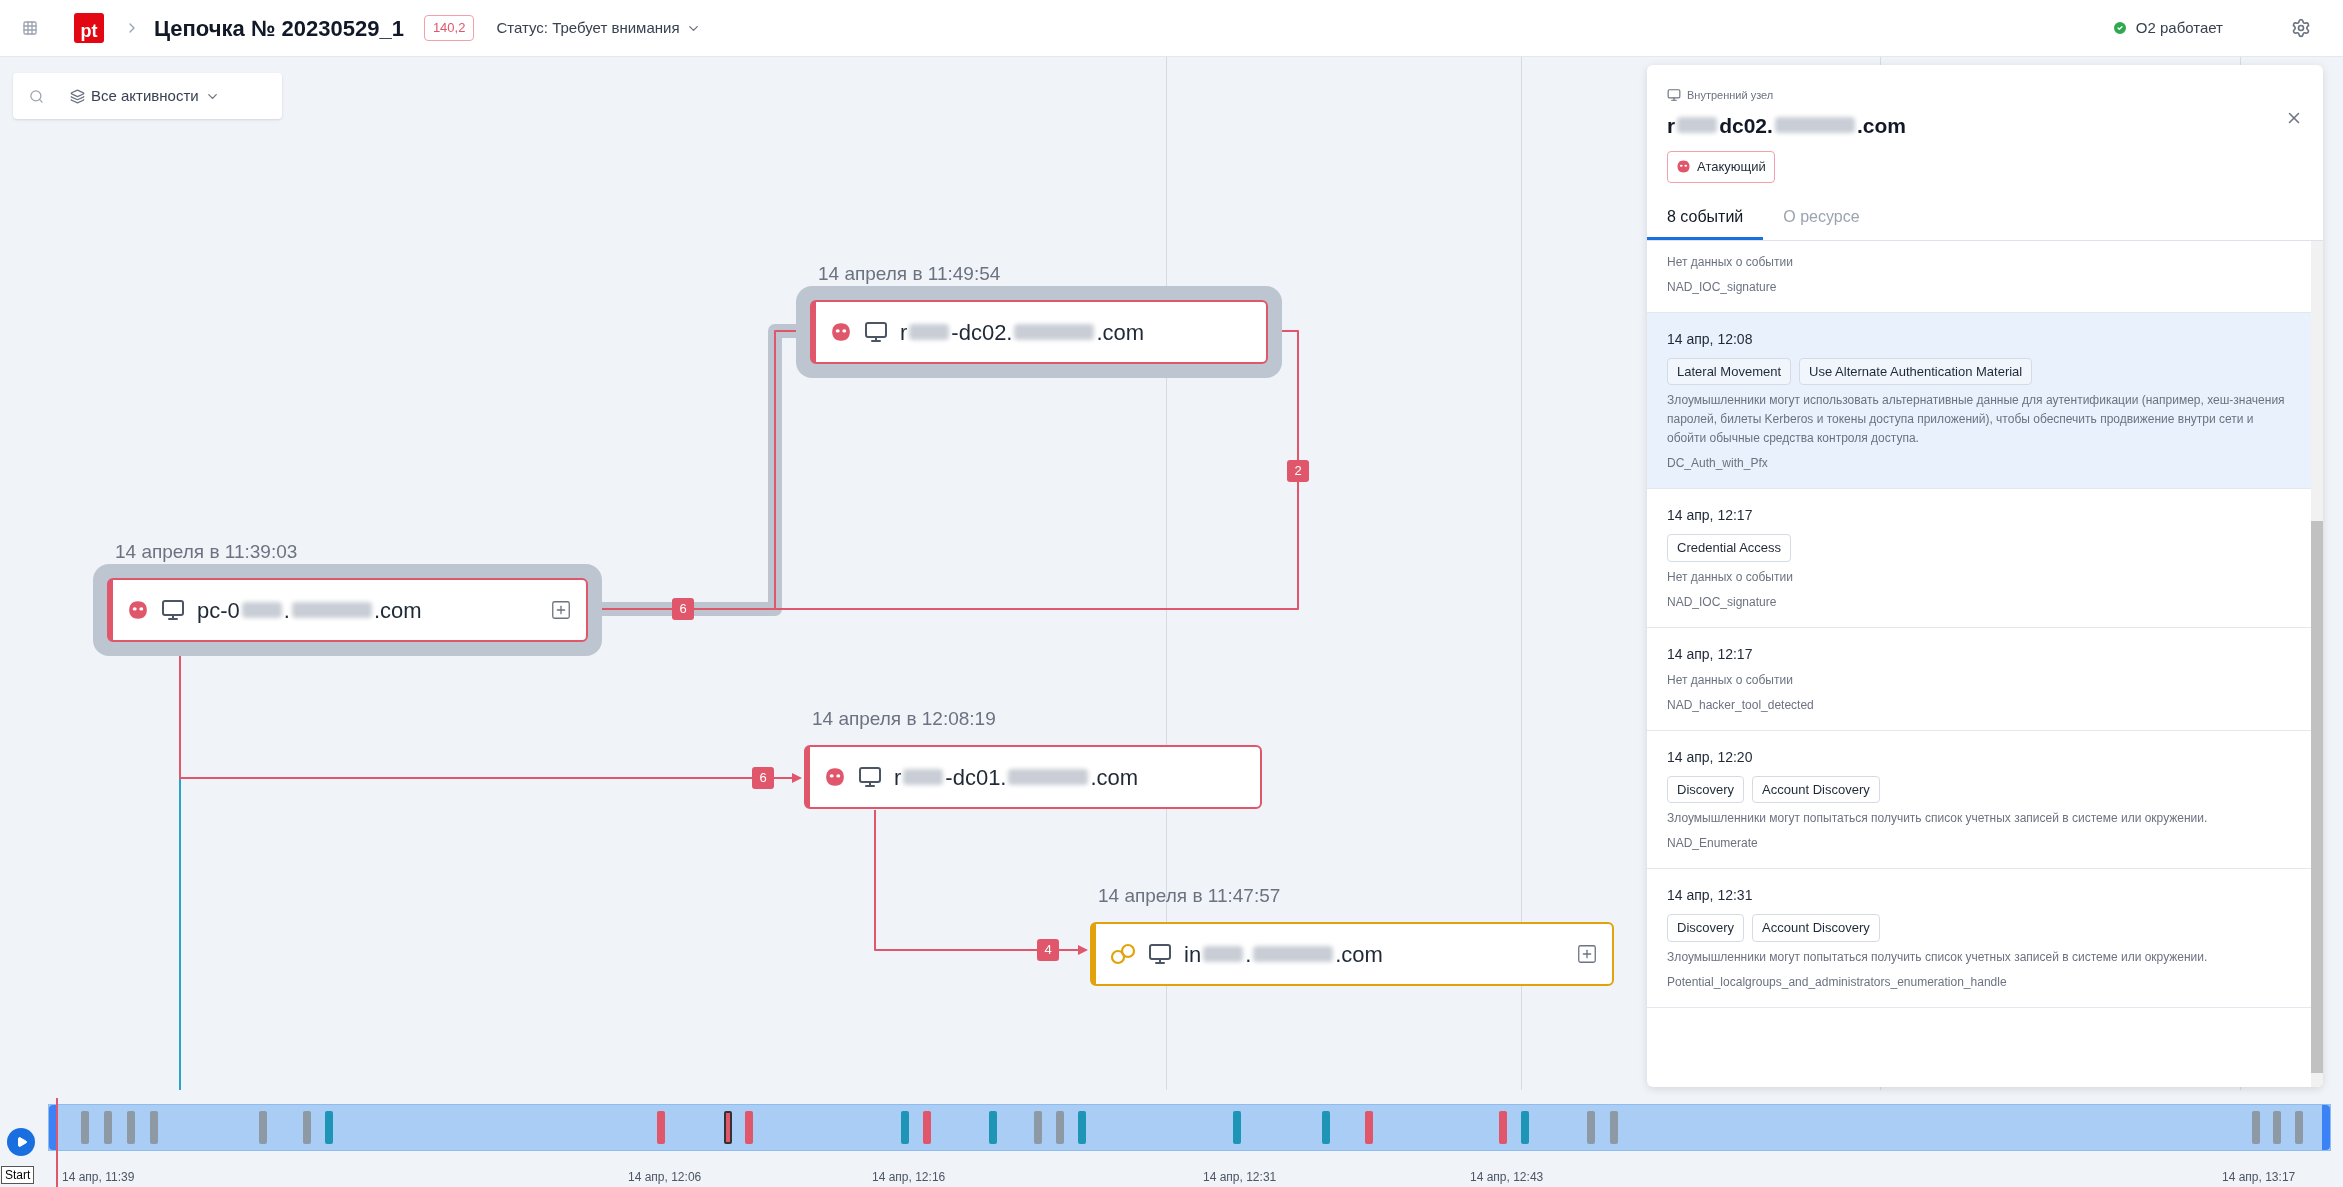 Image resolution: width=2343 pixels, height=1187 pixels. Describe the element at coordinates (1976, 419) in the screenshot. I see `event-description: Злоумышленники могут использовать альтернативные данные для аутентификации (например, хеш-значения паролей, билеты Kerberos и токены доступа приложений), чтобы обеспечить продвижение внутри сети и обойти обычные средства контроля доступа.` at that location.